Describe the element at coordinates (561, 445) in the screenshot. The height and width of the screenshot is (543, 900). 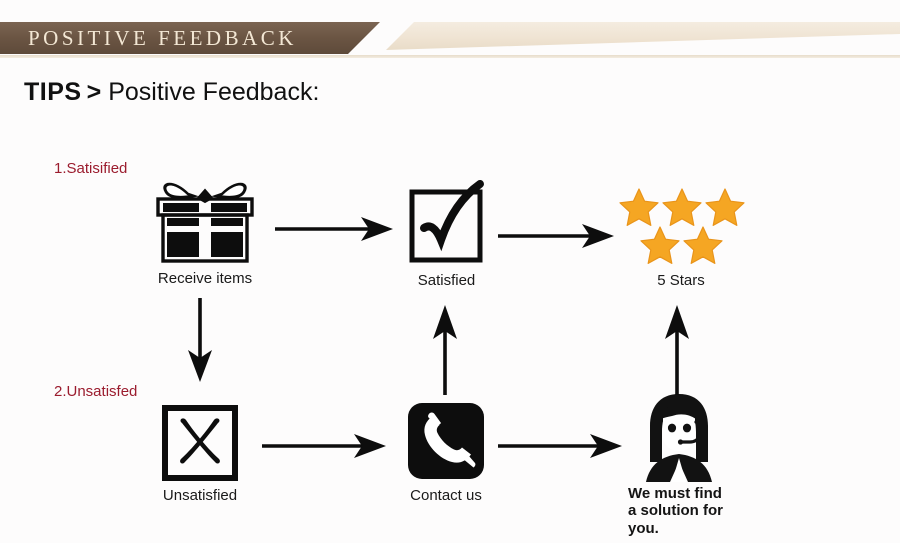
I see `arrow-contact-to-agent` at that location.